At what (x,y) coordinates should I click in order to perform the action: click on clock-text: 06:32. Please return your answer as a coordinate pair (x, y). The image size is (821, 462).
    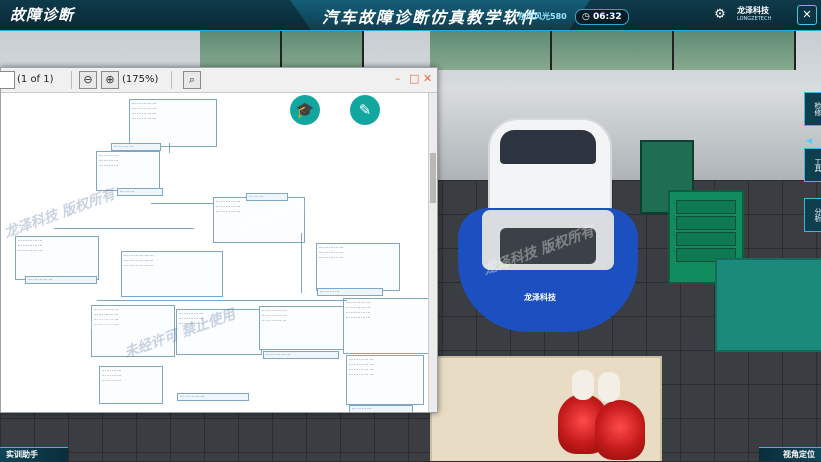
    Looking at the image, I should click on (607, 17).